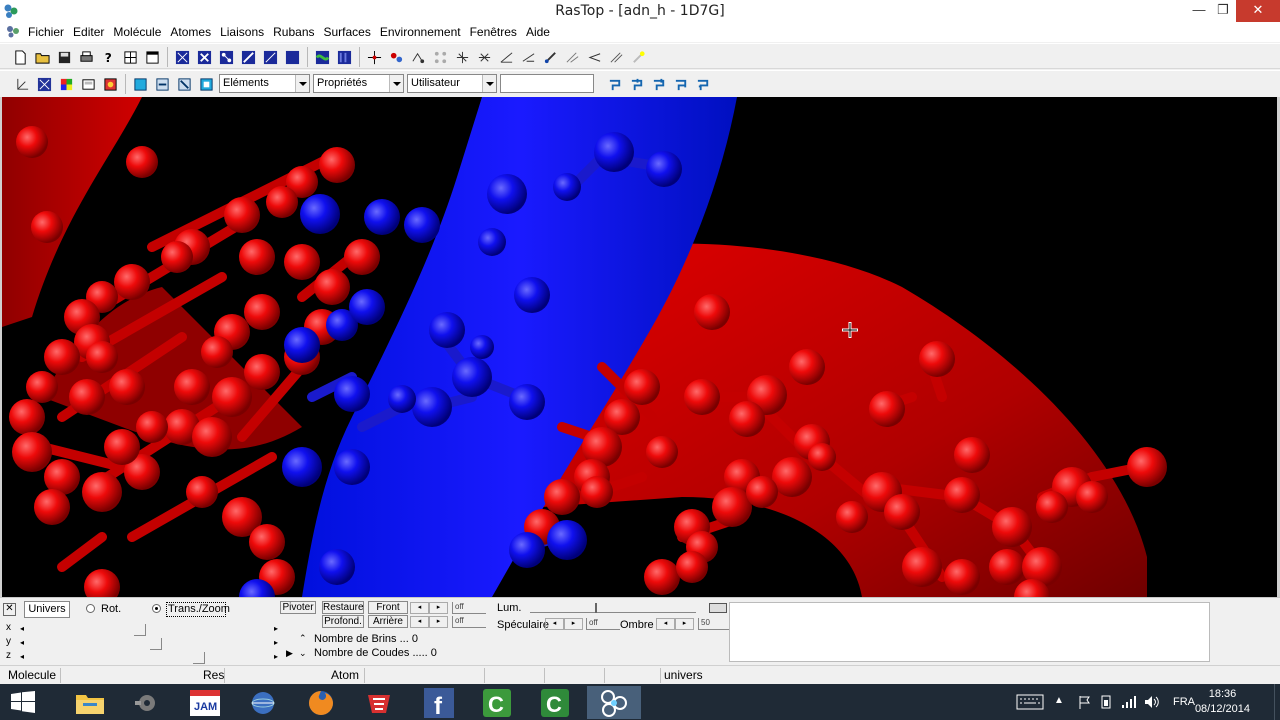 This screenshot has width=1280, height=720. I want to click on select-all-icon, so click(140, 84).